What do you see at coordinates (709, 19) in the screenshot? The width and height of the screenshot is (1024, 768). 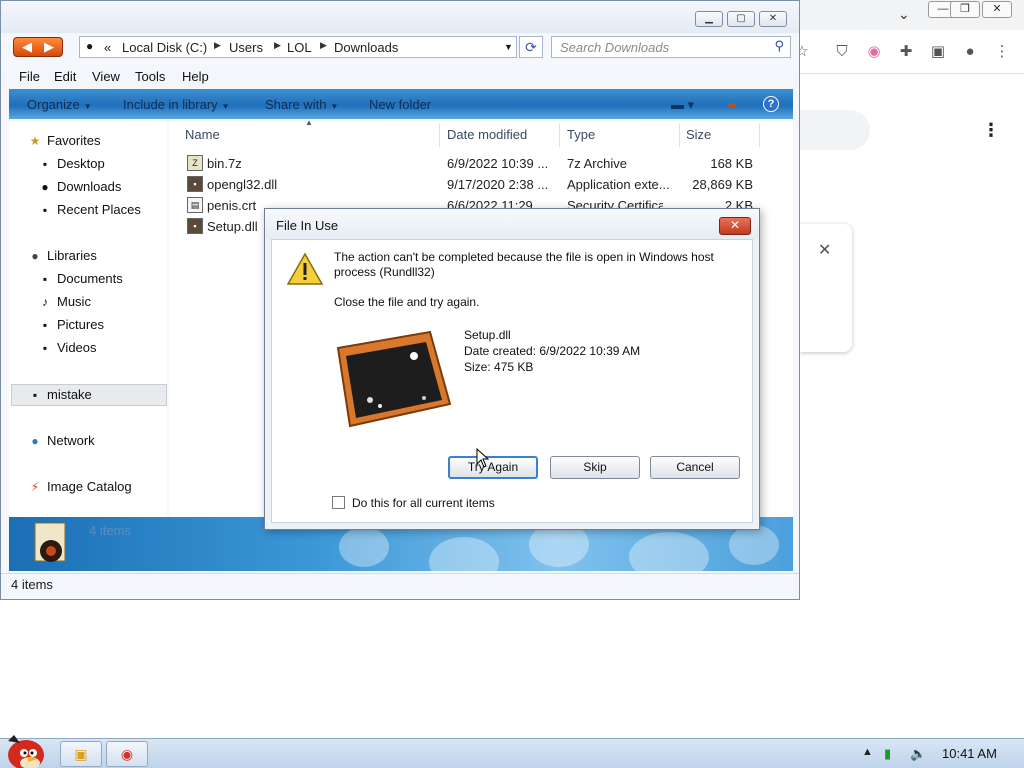 I see `minimize-button: ▁` at bounding box center [709, 19].